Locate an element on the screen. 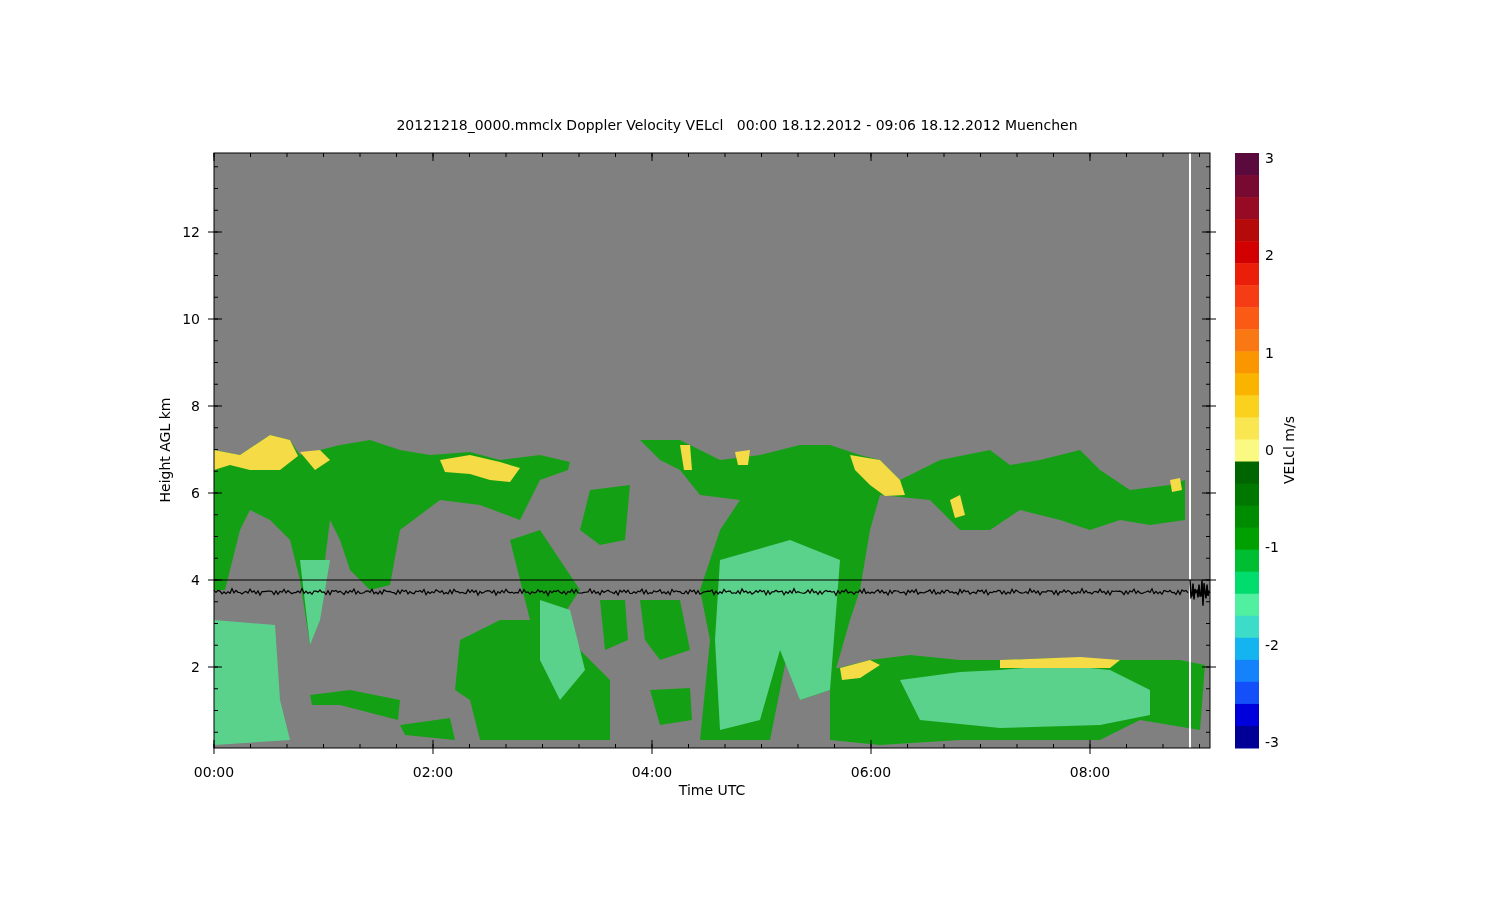 Image resolution: width=1500 pixels, height=900 pixels. x-axis-label: Time UTC is located at coordinates (712, 790).